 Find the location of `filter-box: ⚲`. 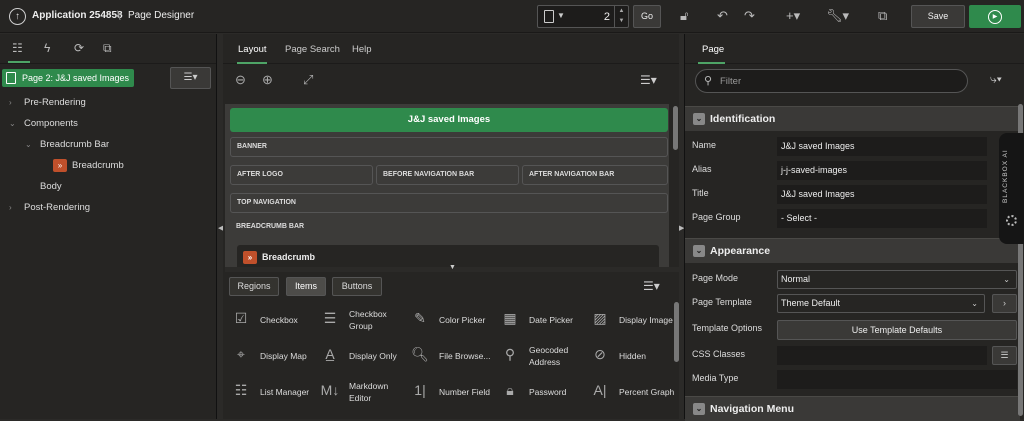

filter-box: ⚲ is located at coordinates (831, 81).